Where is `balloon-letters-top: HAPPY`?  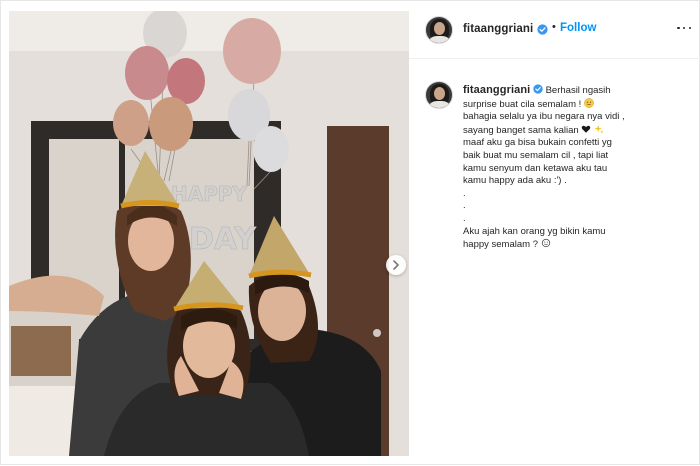
balloon-letters-top: HAPPY is located at coordinates (209, 194).